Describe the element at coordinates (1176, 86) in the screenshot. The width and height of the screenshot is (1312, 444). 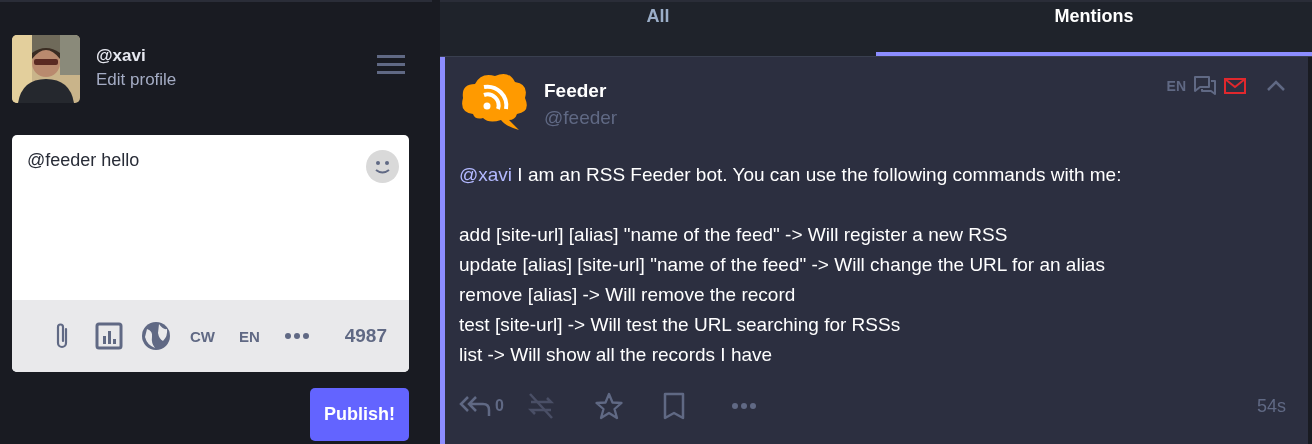
I see `language-label: EN` at that location.